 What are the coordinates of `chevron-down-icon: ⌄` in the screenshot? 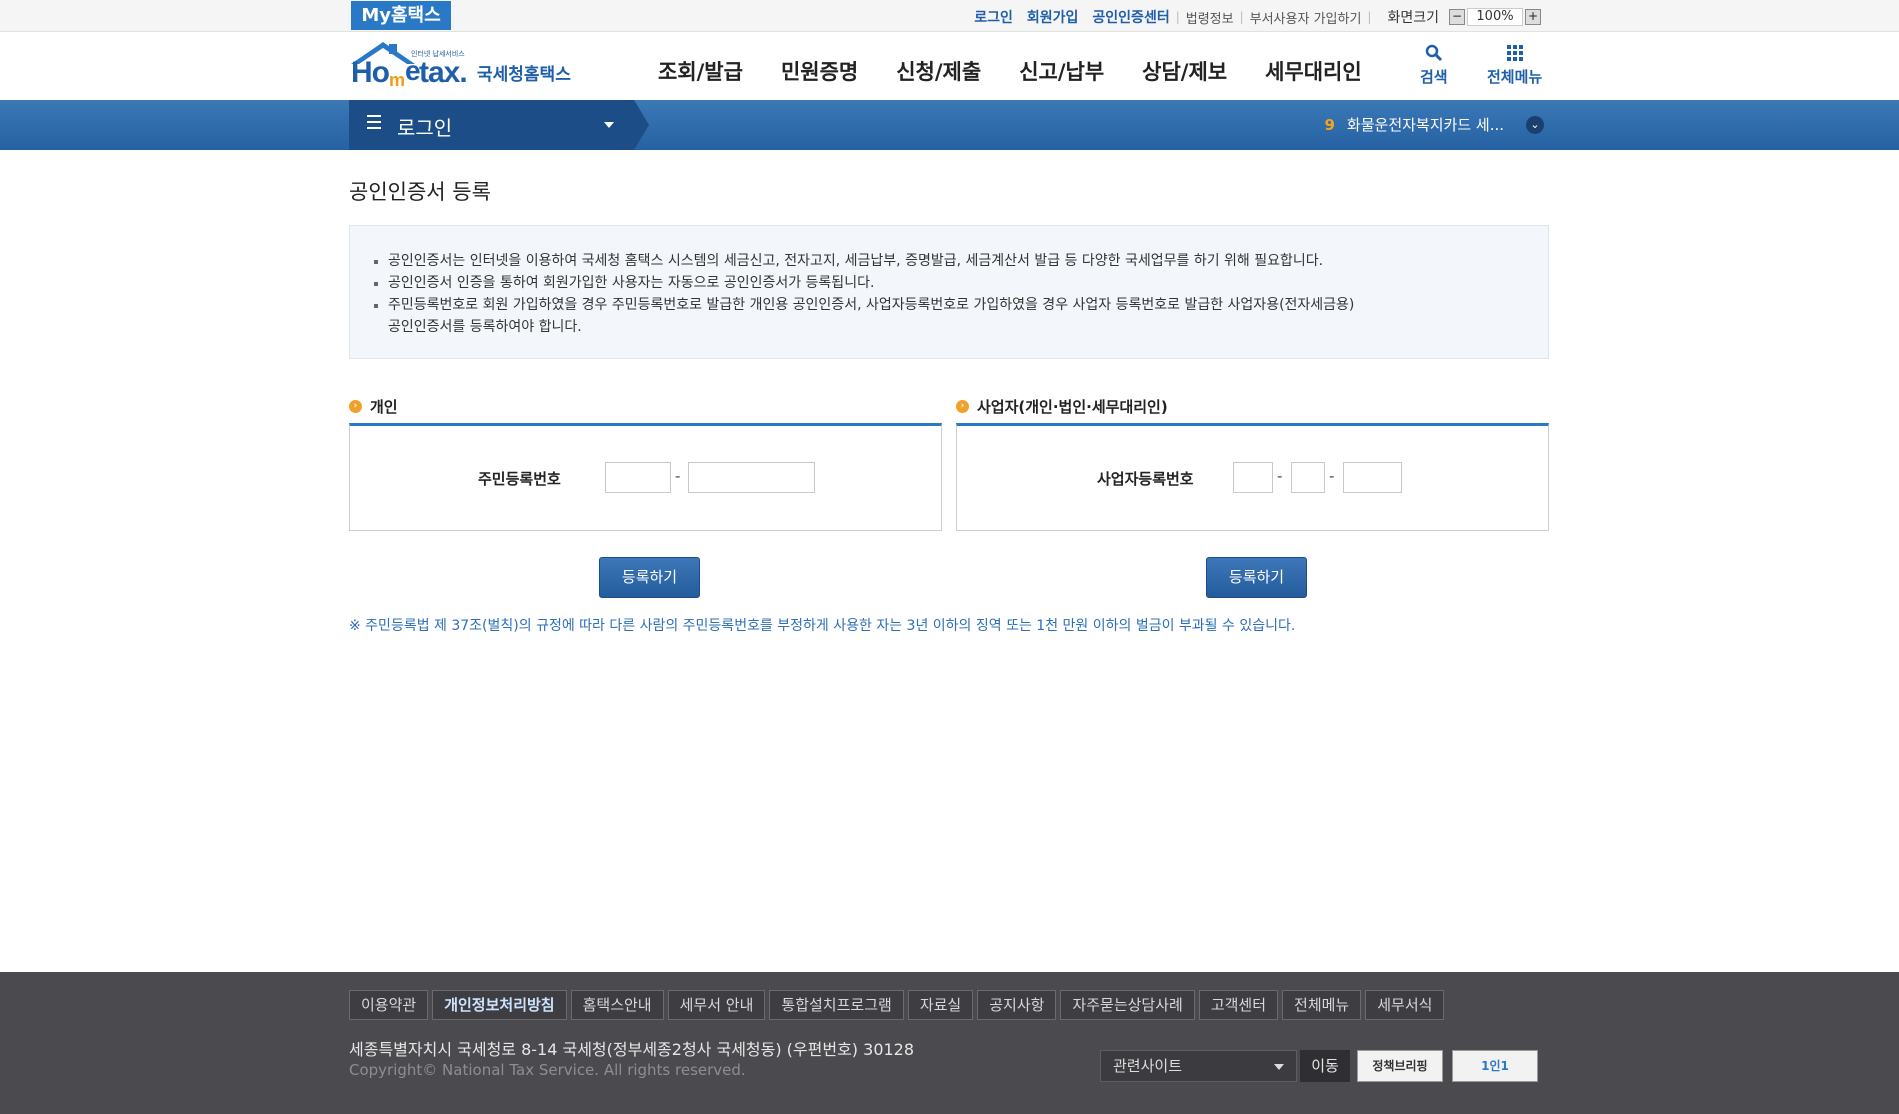 It's located at (1535, 124).